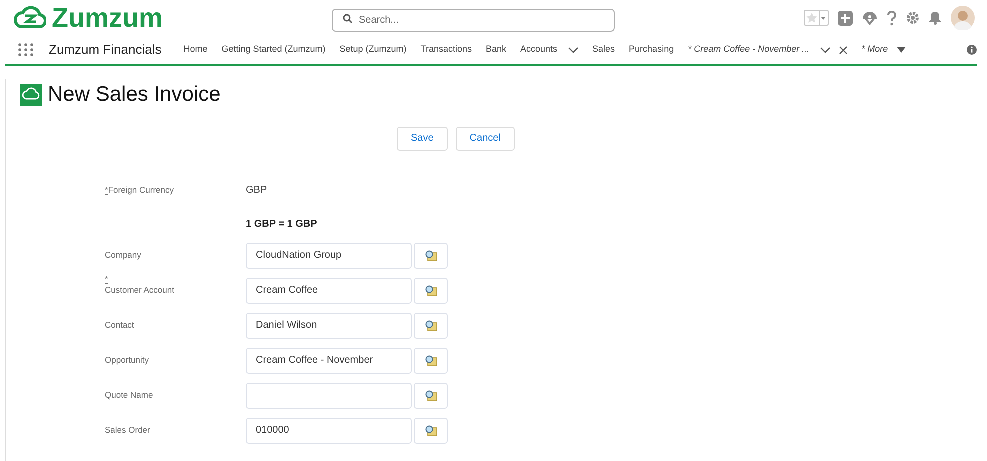 The width and height of the screenshot is (987, 461). What do you see at coordinates (539, 50) in the screenshot?
I see `nav-tab: Accounts` at bounding box center [539, 50].